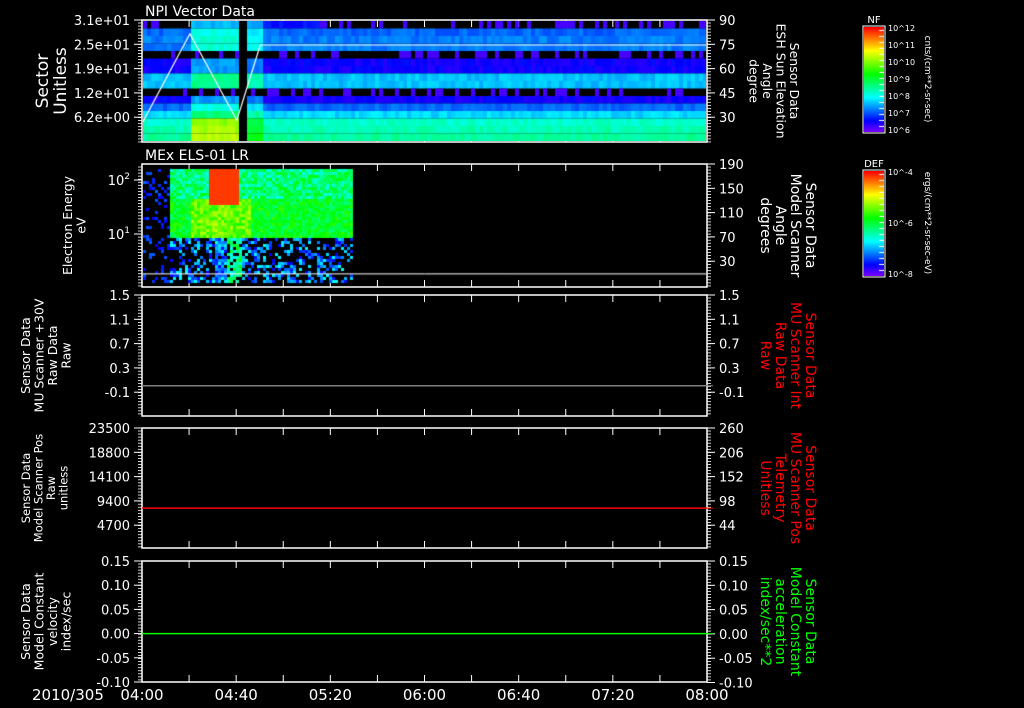  What do you see at coordinates (109, 429) in the screenshot?
I see `y-tick-label: 23500` at bounding box center [109, 429].